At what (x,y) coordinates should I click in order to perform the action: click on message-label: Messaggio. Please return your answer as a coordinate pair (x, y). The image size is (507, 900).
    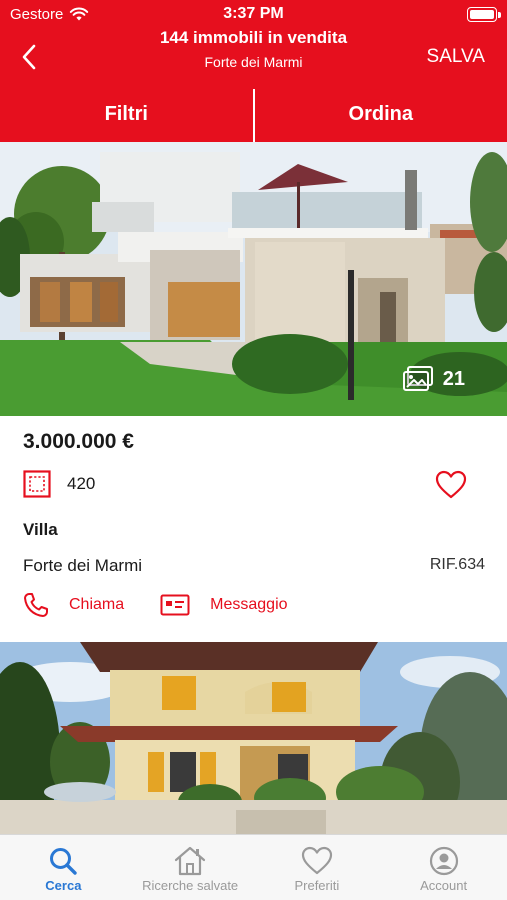
    Looking at the image, I should click on (249, 604).